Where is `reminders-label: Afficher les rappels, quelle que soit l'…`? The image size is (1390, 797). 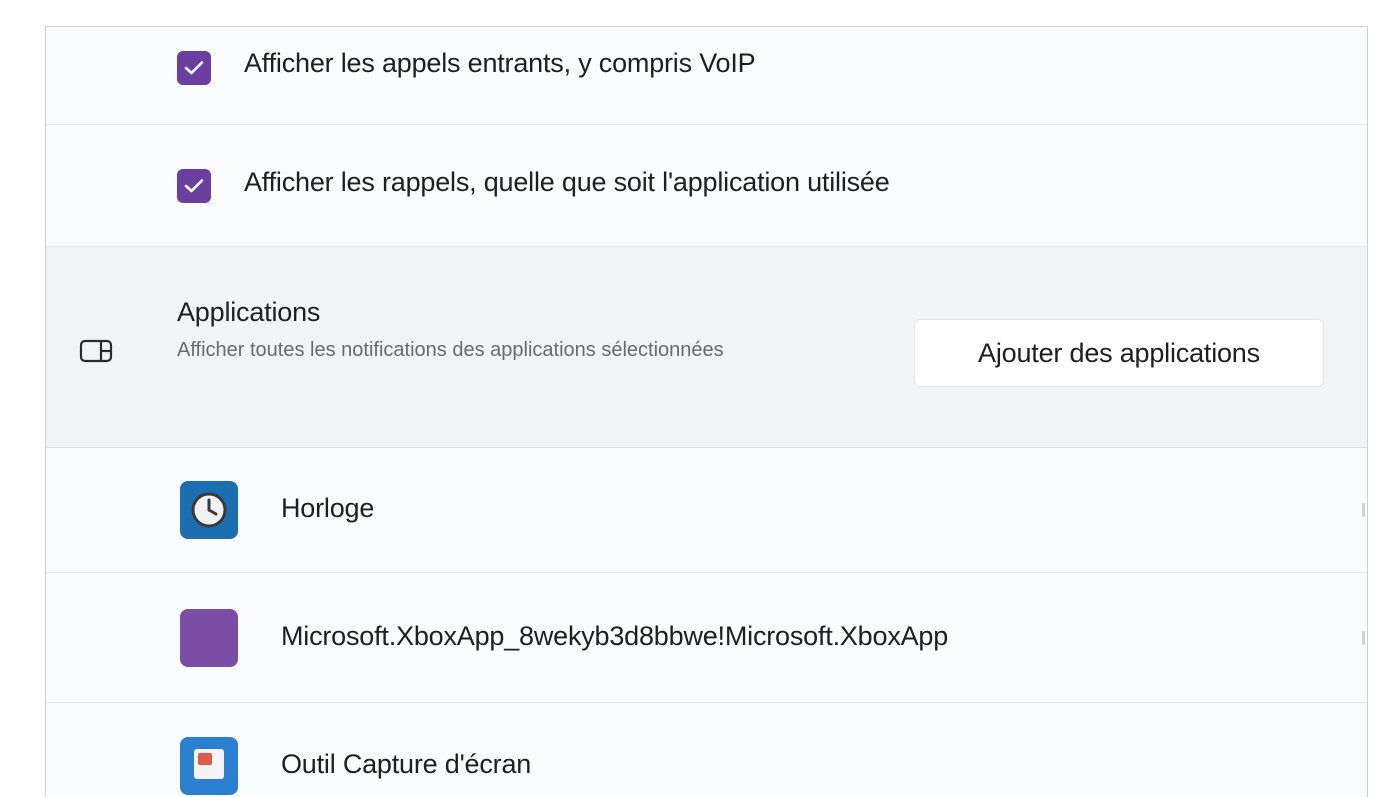
reminders-label: Afficher les rappels, quelle que soit l'… is located at coordinates (567, 182).